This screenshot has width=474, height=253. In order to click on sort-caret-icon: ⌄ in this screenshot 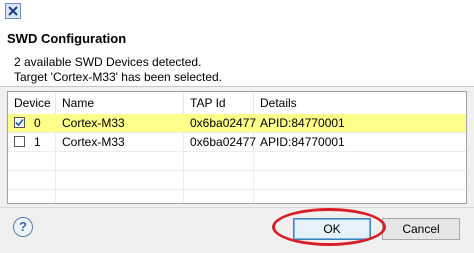, I will do `click(31, 99)`.